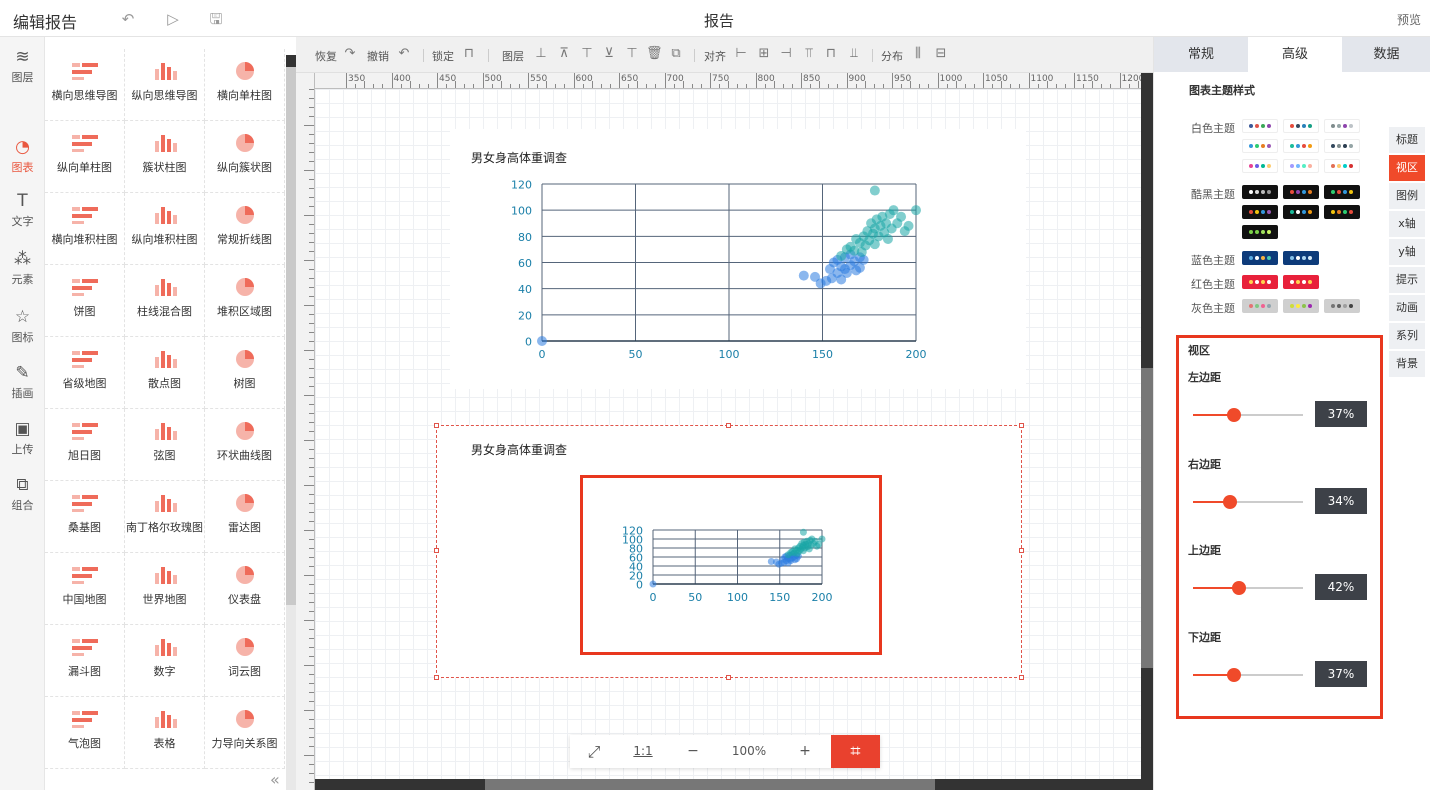  Describe the element at coordinates (165, 517) in the screenshot. I see `component-item: 南丁格尔玫瑰图` at that location.